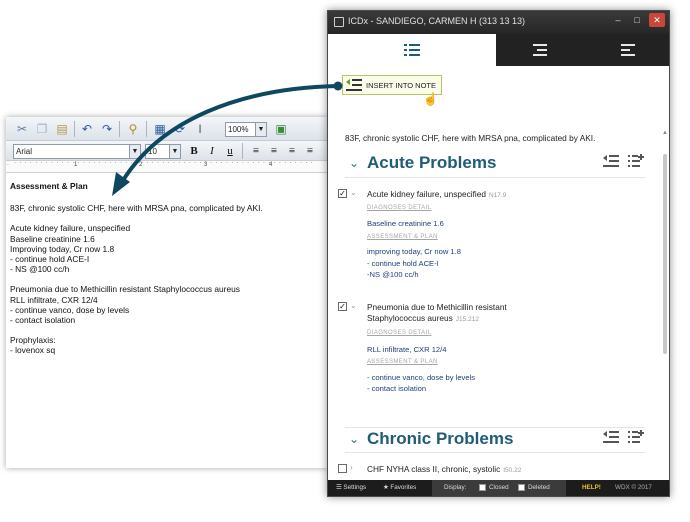  What do you see at coordinates (351, 487) in the screenshot?
I see `settings-button: ☰ Settings` at bounding box center [351, 487].